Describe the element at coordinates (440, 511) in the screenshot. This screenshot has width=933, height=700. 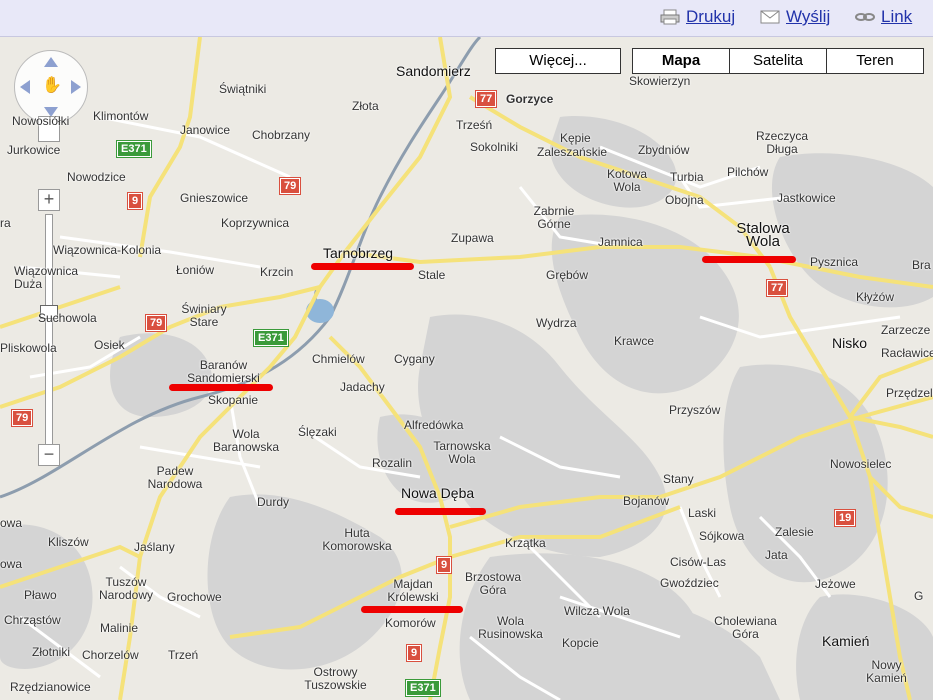
I see `highlight-nowa-deba` at that location.